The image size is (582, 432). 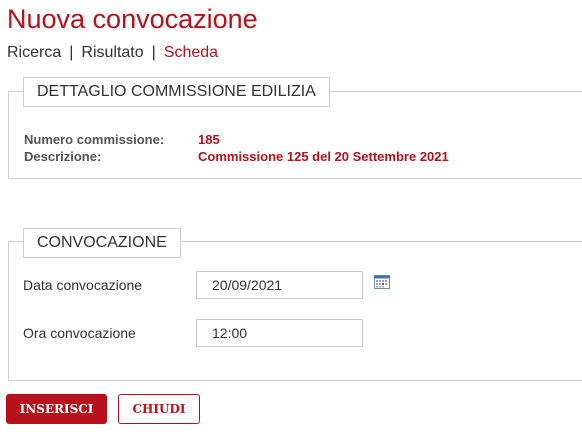 I want to click on date-input, so click(x=279, y=285).